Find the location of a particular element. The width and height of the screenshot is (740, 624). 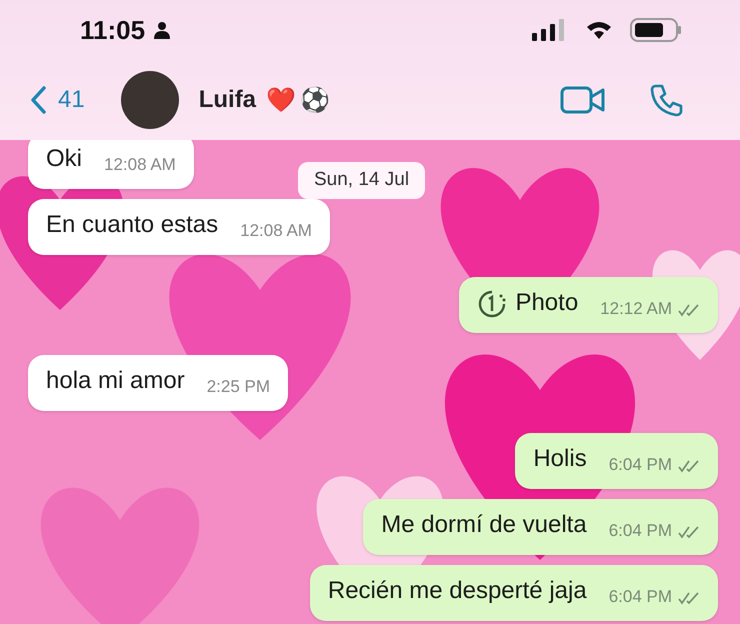

signal-icon is located at coordinates (549, 30).